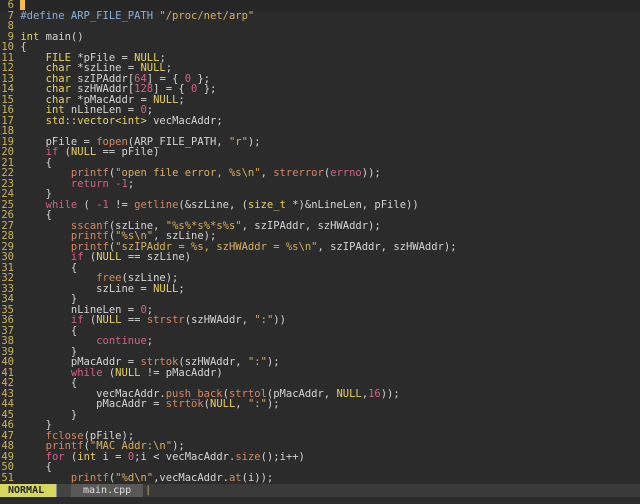  I want to click on code-token: "%d\n", so click(134, 477).